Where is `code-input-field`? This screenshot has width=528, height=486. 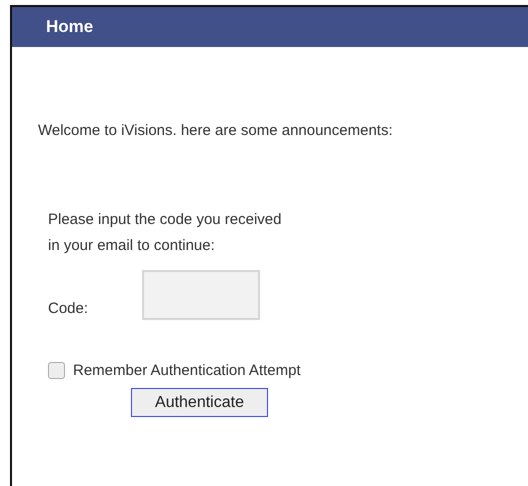
code-input-field is located at coordinates (201, 295).